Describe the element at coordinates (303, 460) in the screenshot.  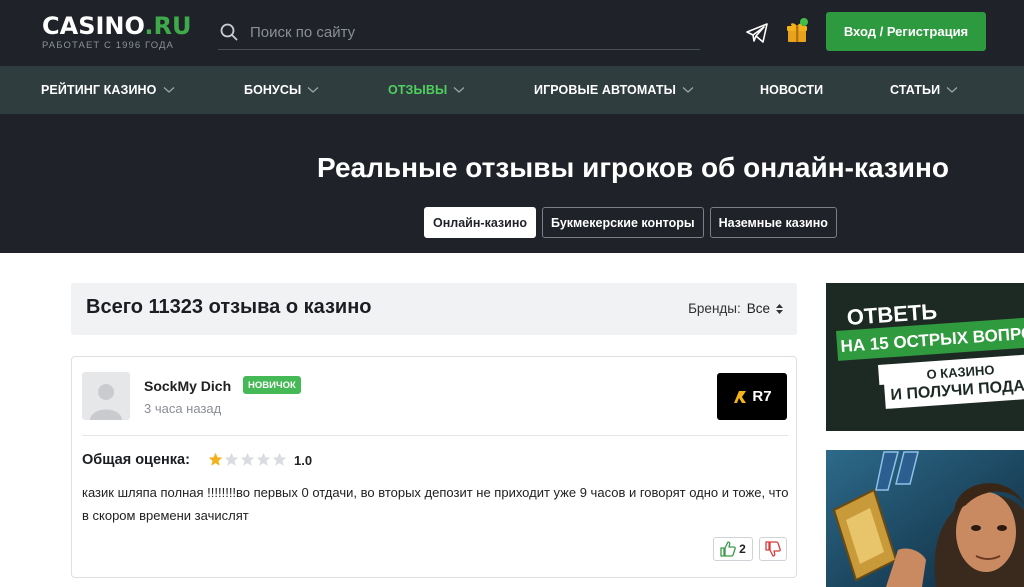
I see `overall-rating-value: 1.0` at that location.